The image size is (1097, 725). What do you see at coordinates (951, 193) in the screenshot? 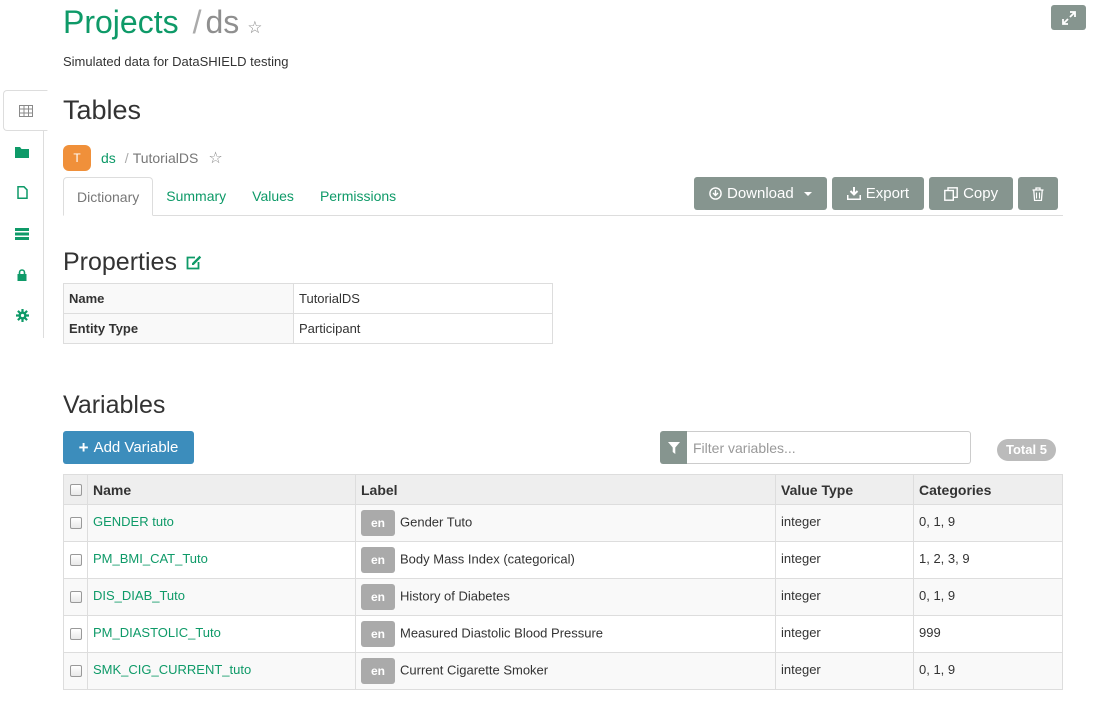
I see `copy-icon` at bounding box center [951, 193].